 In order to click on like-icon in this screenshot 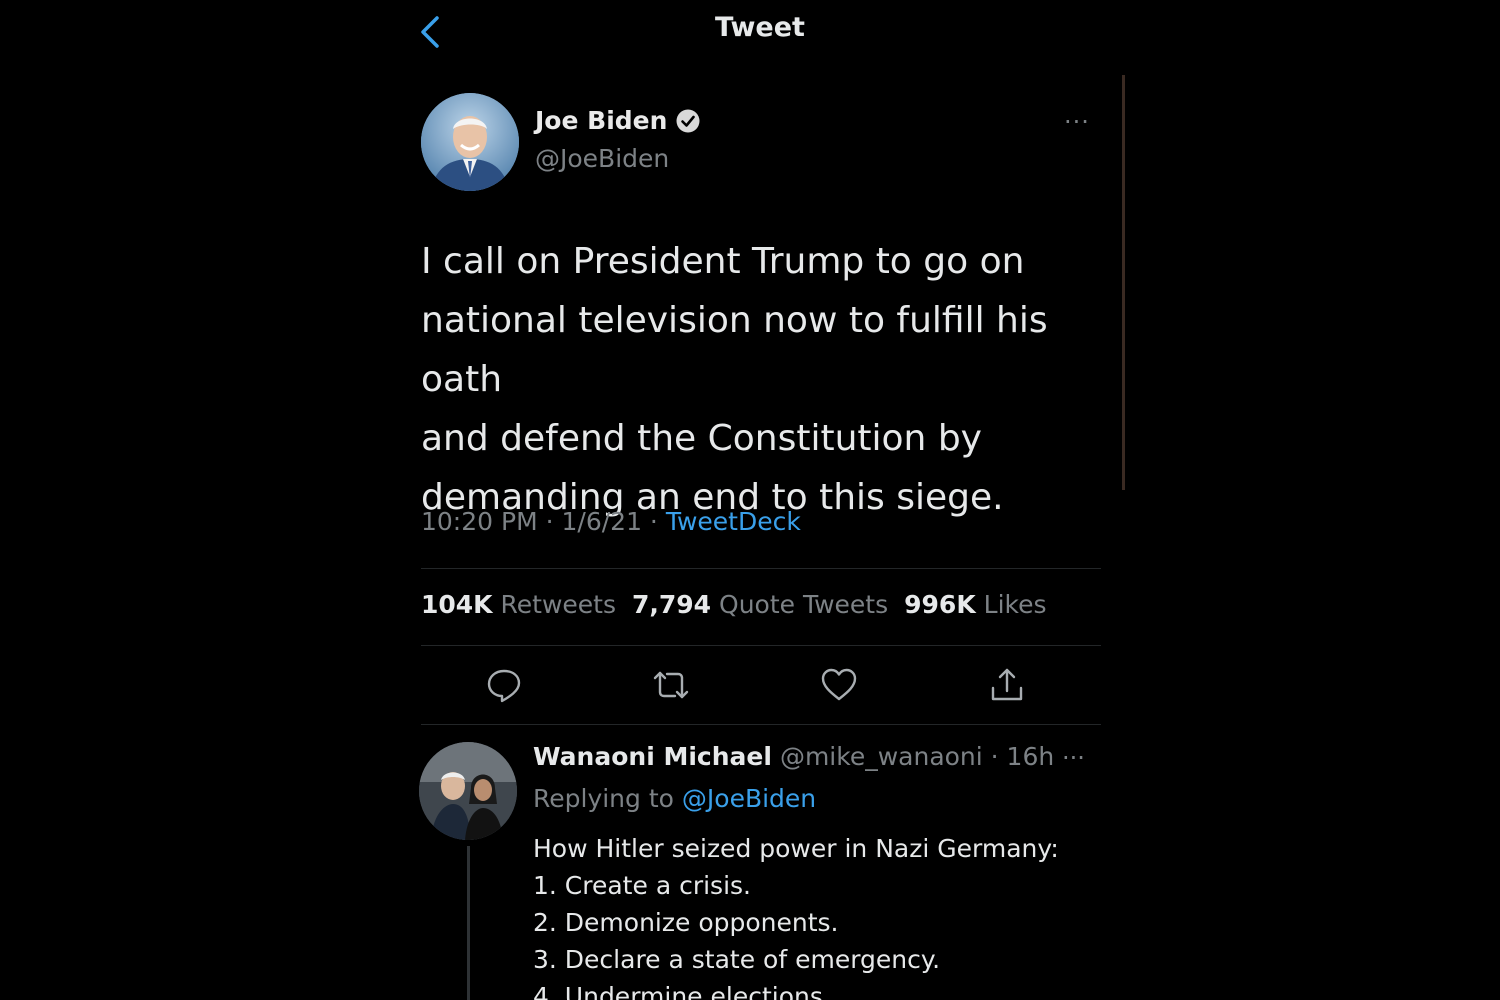, I will do `click(839, 684)`.